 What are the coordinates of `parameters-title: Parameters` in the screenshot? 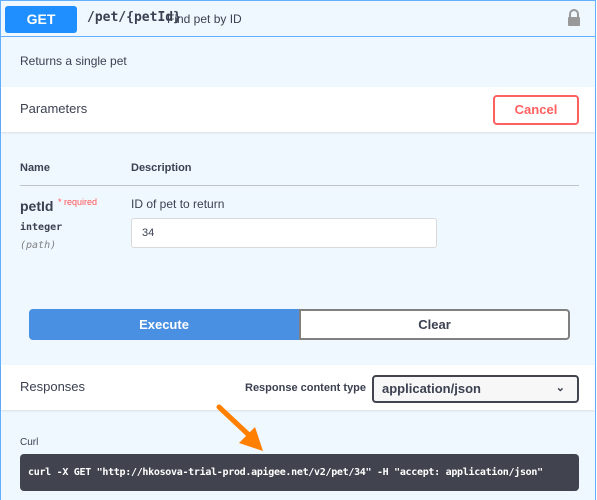 It's located at (54, 108).